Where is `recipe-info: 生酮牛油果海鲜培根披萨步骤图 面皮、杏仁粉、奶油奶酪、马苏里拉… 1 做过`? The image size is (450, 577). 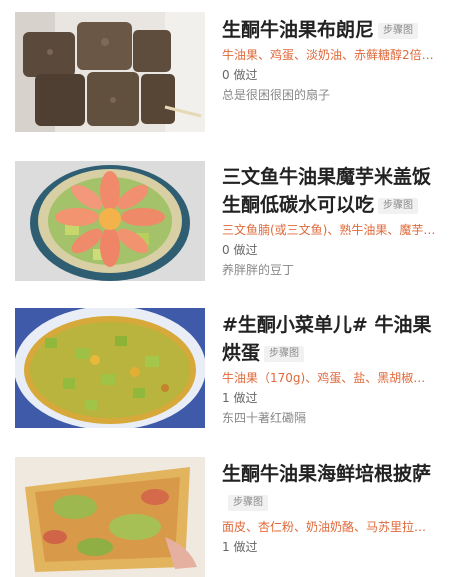
recipe-info: 生酮牛油果海鲜培根披萨步骤图 面皮、杏仁粉、奶油奶酪、马苏里拉… 1 做过 is located at coordinates (333, 504).